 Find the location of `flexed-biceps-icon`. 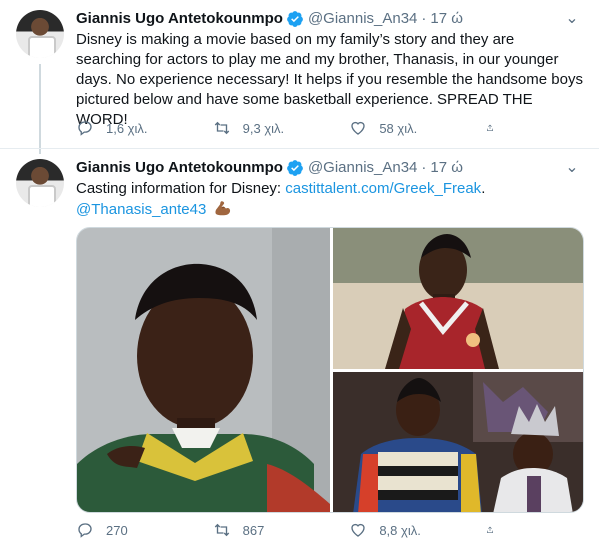

flexed-biceps-icon is located at coordinates (223, 208).